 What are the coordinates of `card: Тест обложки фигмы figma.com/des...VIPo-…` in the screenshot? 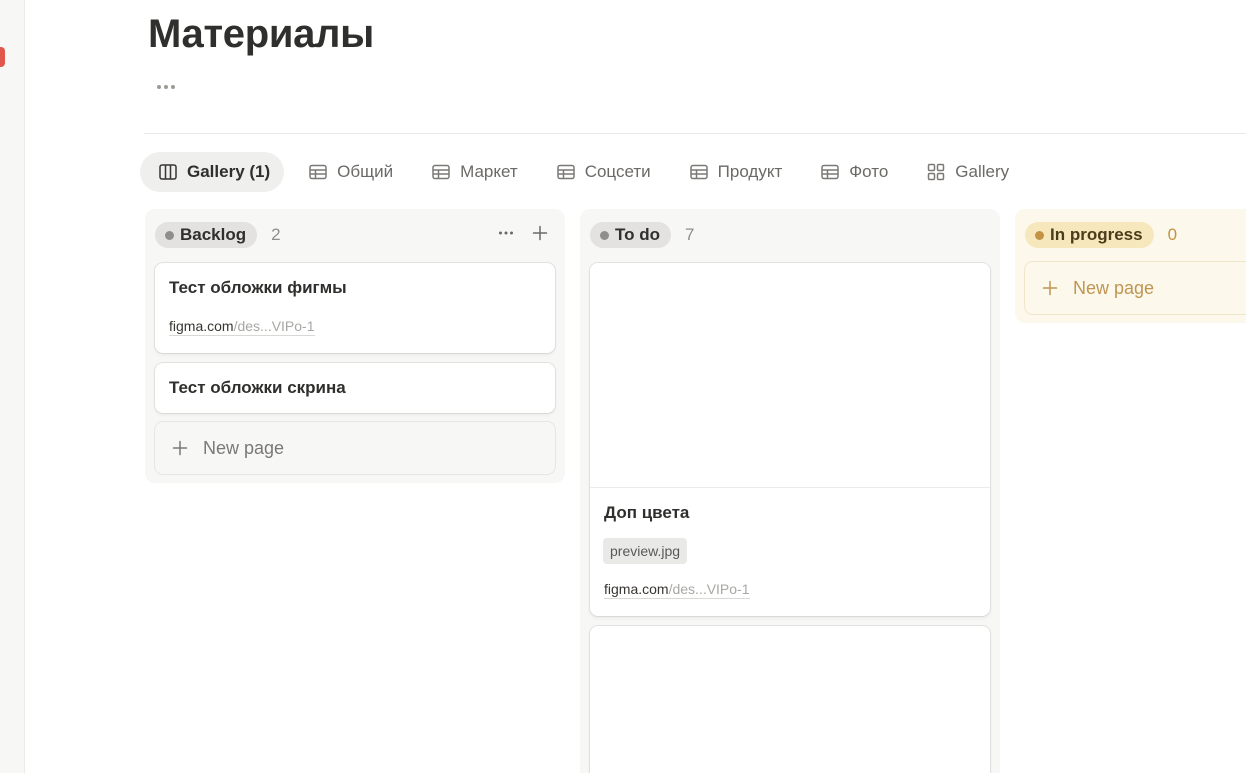 It's located at (355, 308).